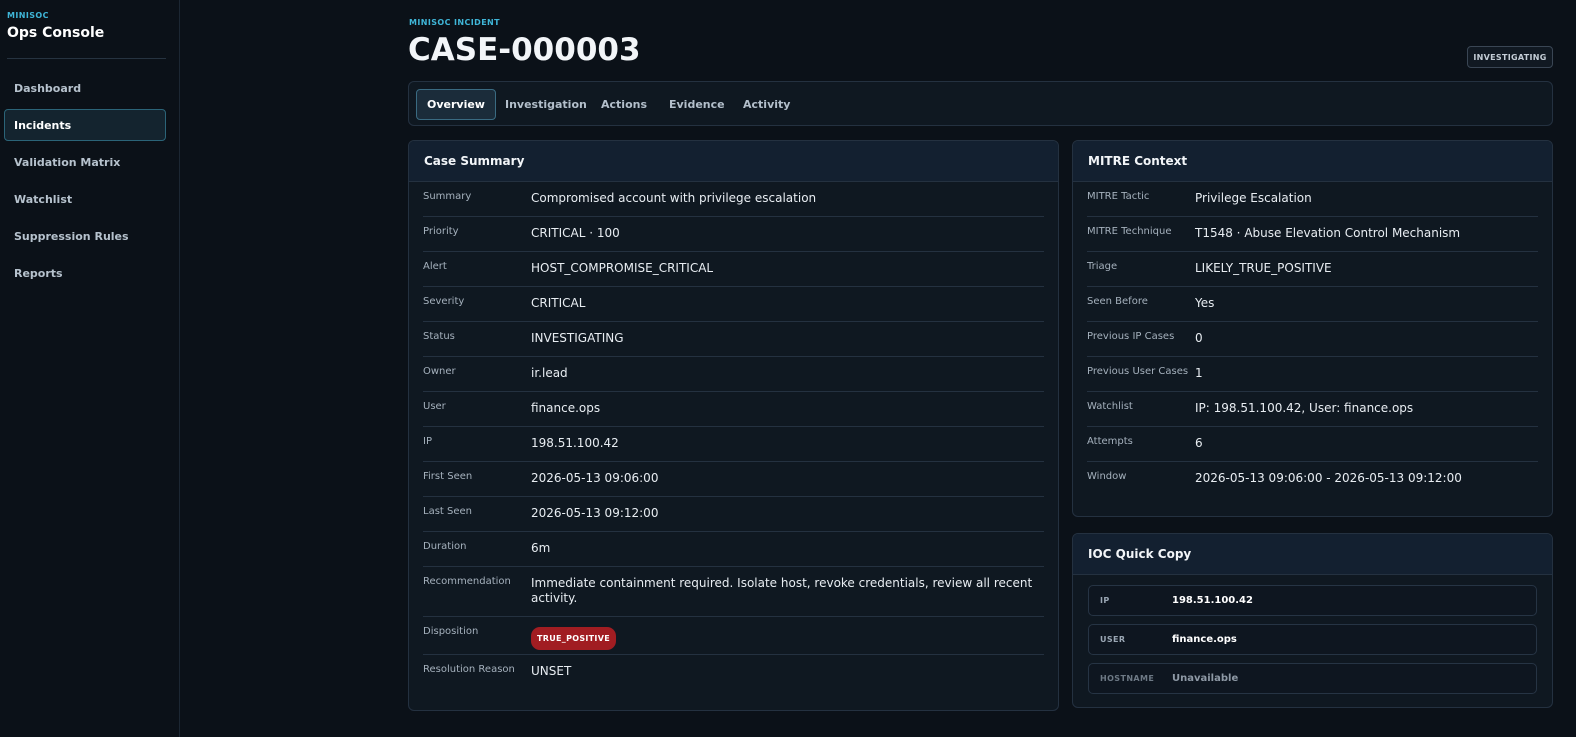 This screenshot has height=737, width=1576. What do you see at coordinates (455, 22) in the screenshot?
I see `page-eyebrow: MINISOC INCIDENT` at bounding box center [455, 22].